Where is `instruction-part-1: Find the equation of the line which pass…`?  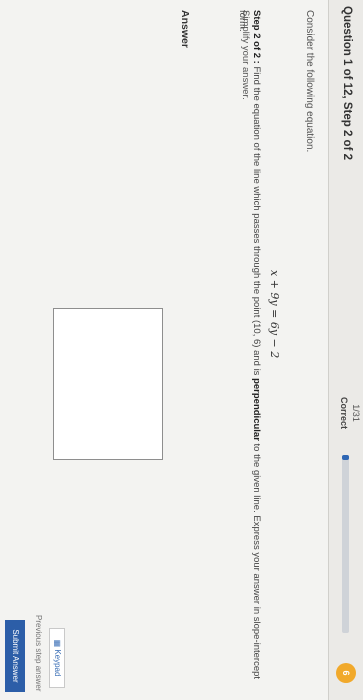 instruction-part-1: Find the equation of the line which pass… is located at coordinates (256, 221).